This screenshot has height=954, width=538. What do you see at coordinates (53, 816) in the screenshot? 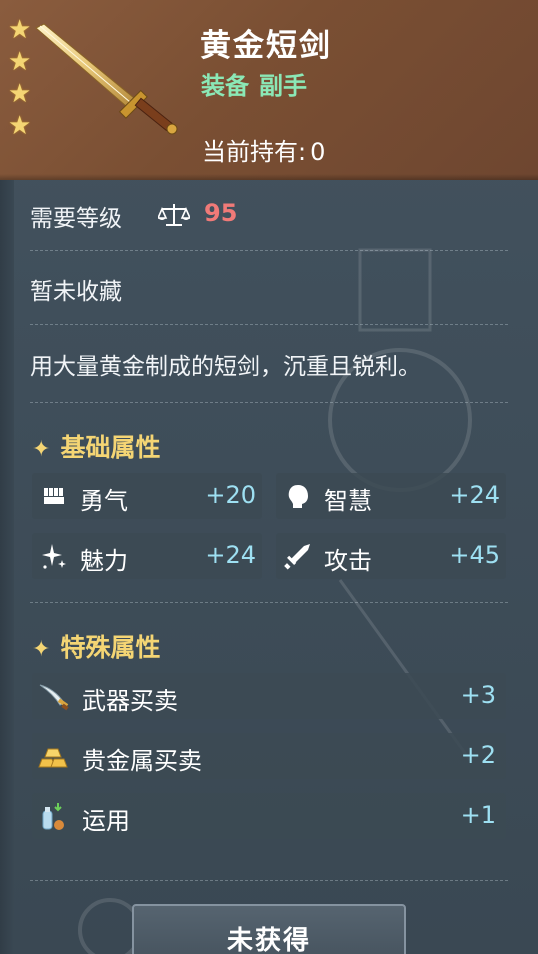
I see `potion-icon` at bounding box center [53, 816].